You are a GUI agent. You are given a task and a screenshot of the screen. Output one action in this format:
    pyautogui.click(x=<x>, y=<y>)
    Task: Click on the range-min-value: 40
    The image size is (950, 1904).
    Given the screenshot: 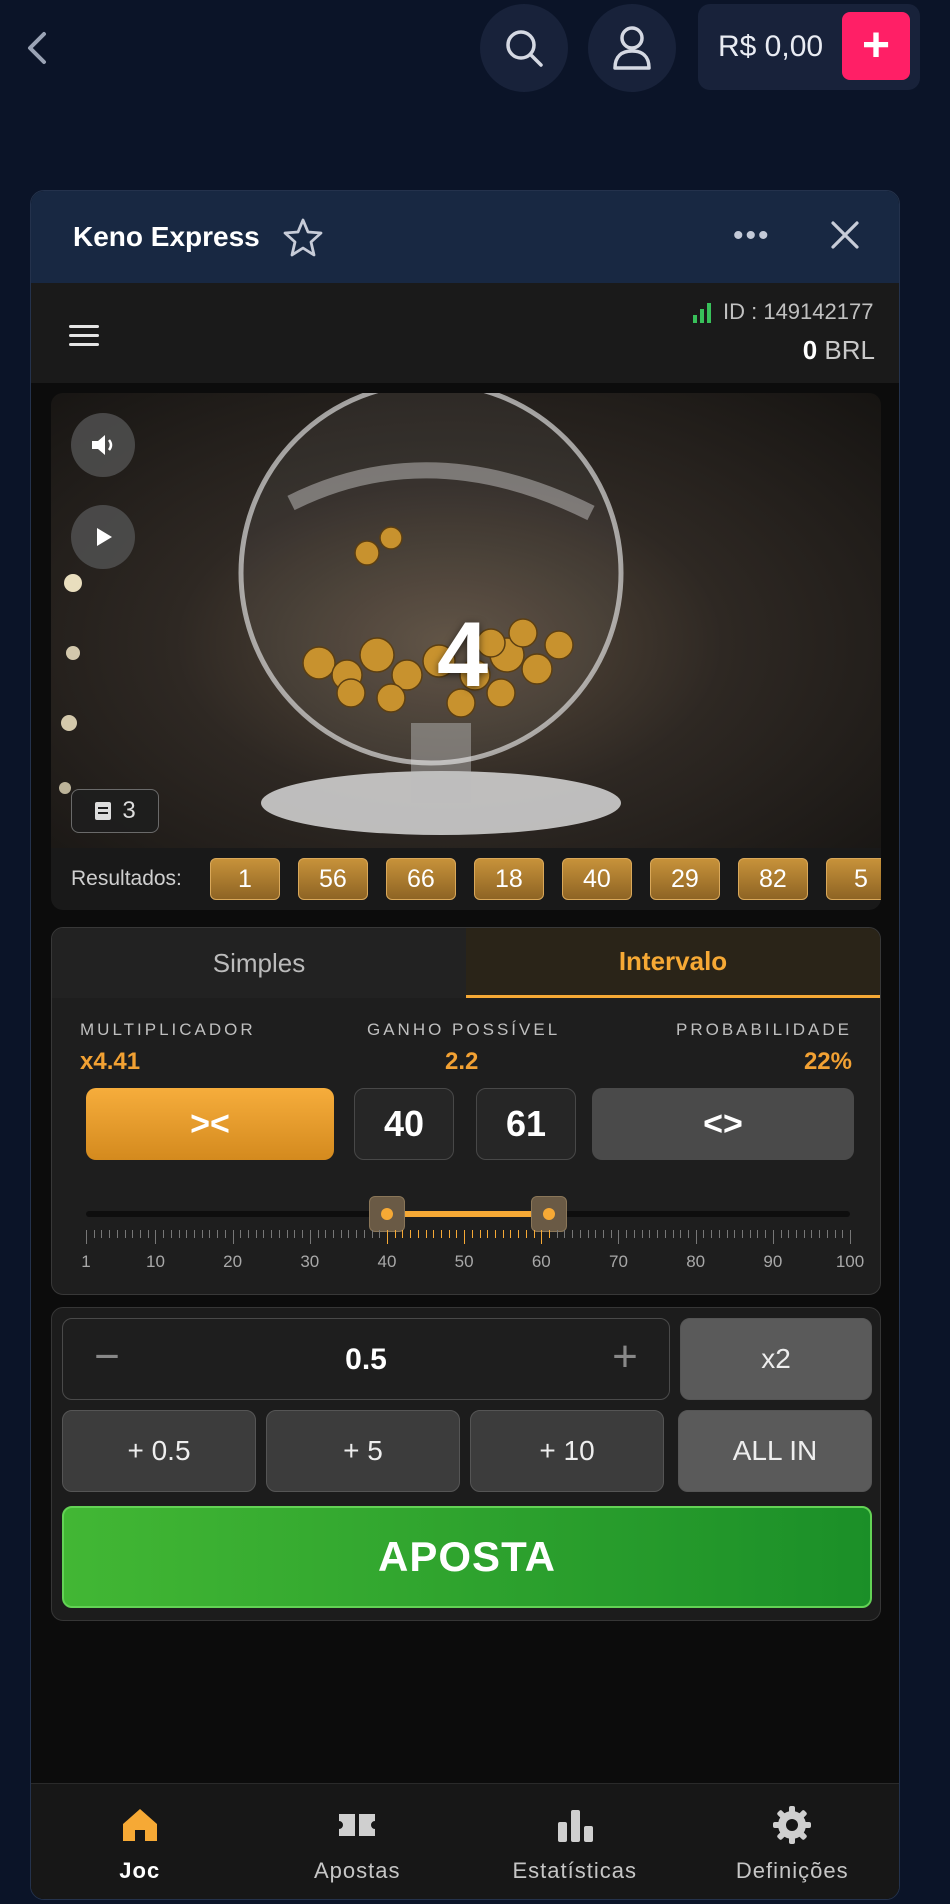 What is the action you would take?
    pyautogui.click(x=404, y=1124)
    